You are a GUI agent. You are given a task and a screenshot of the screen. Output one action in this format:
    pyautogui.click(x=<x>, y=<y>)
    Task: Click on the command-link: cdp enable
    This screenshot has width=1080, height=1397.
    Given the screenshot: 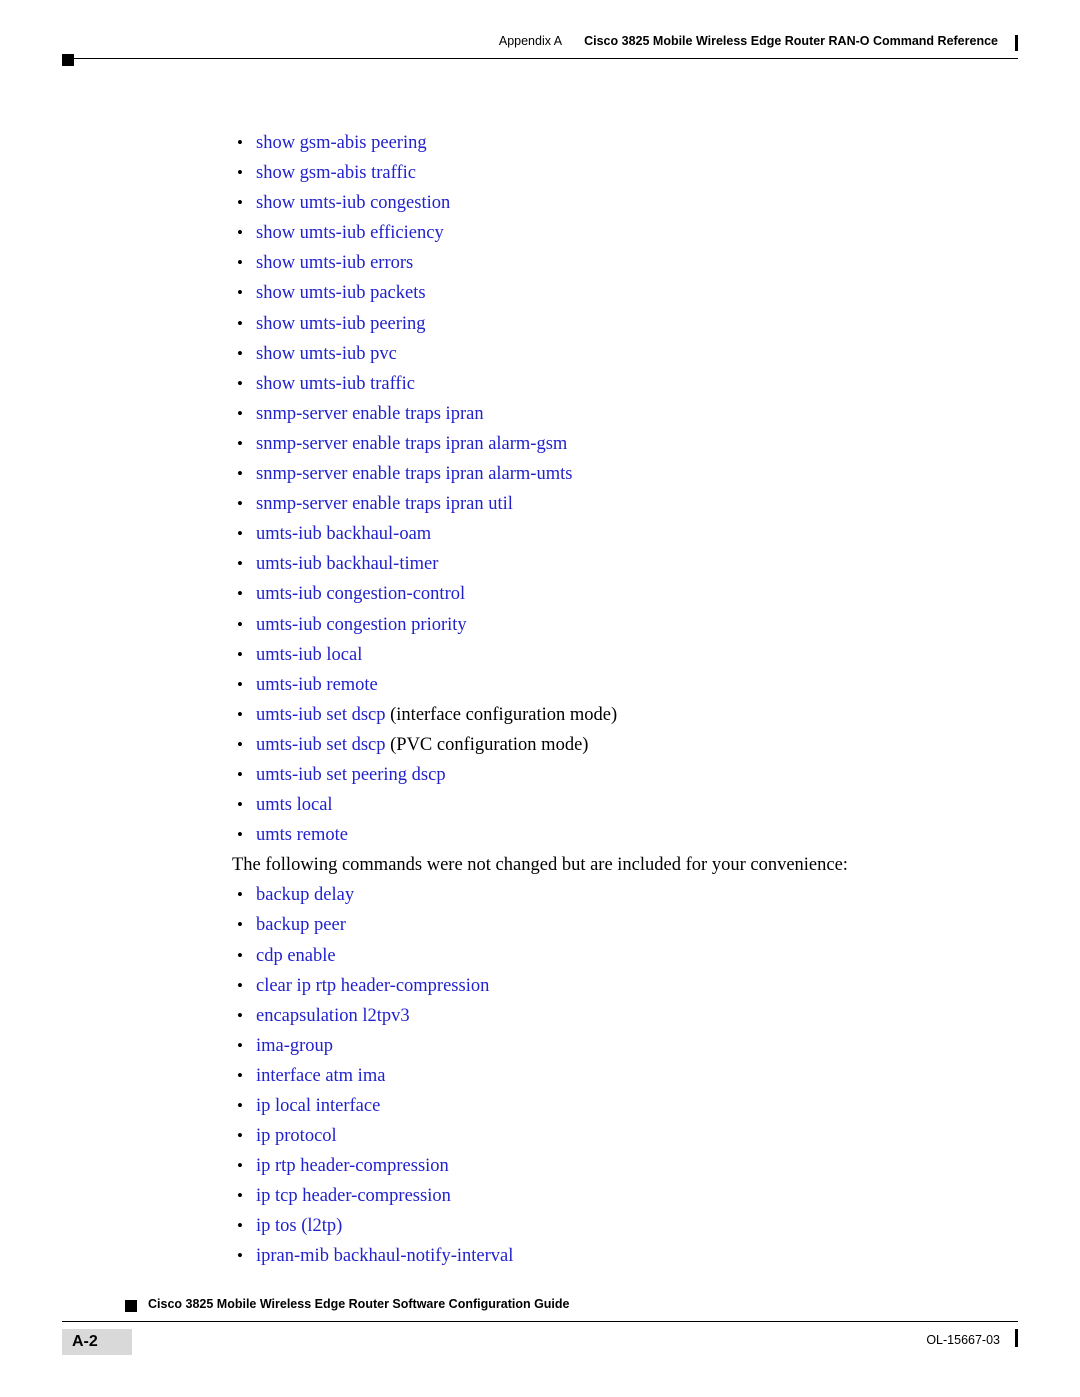 What is the action you would take?
    pyautogui.click(x=296, y=956)
    